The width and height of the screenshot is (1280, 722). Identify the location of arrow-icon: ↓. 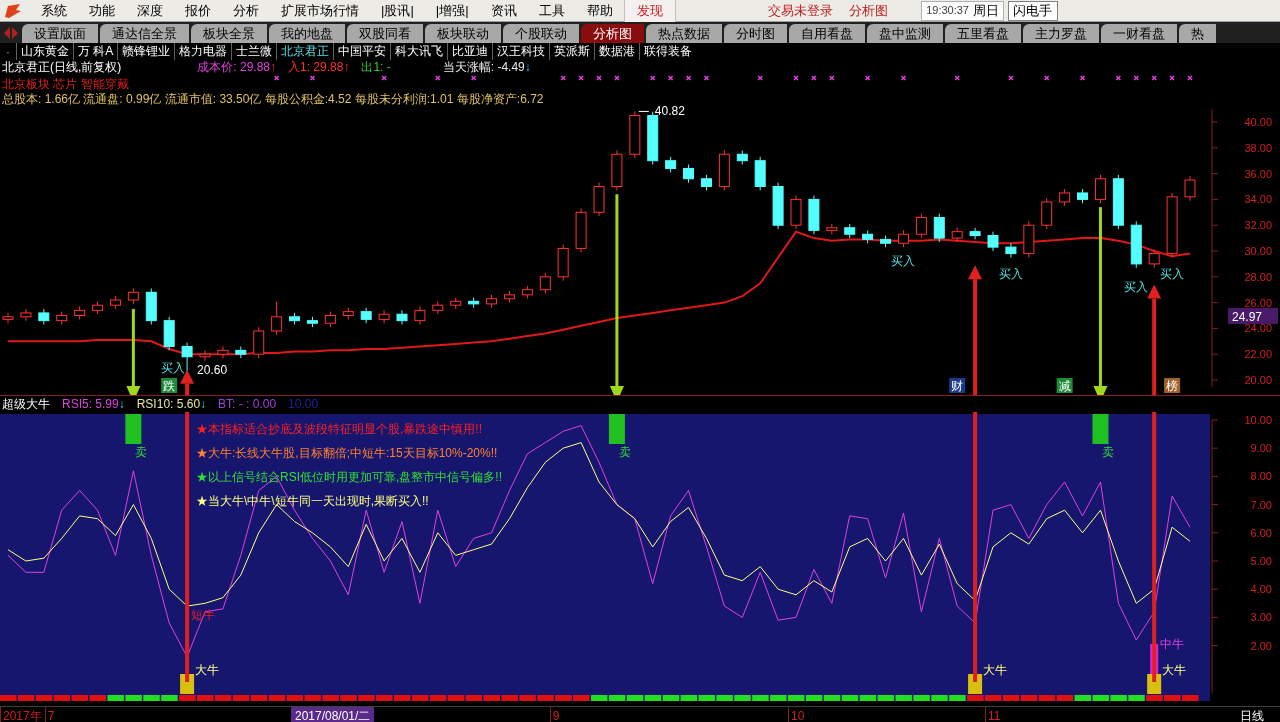
(527, 67).